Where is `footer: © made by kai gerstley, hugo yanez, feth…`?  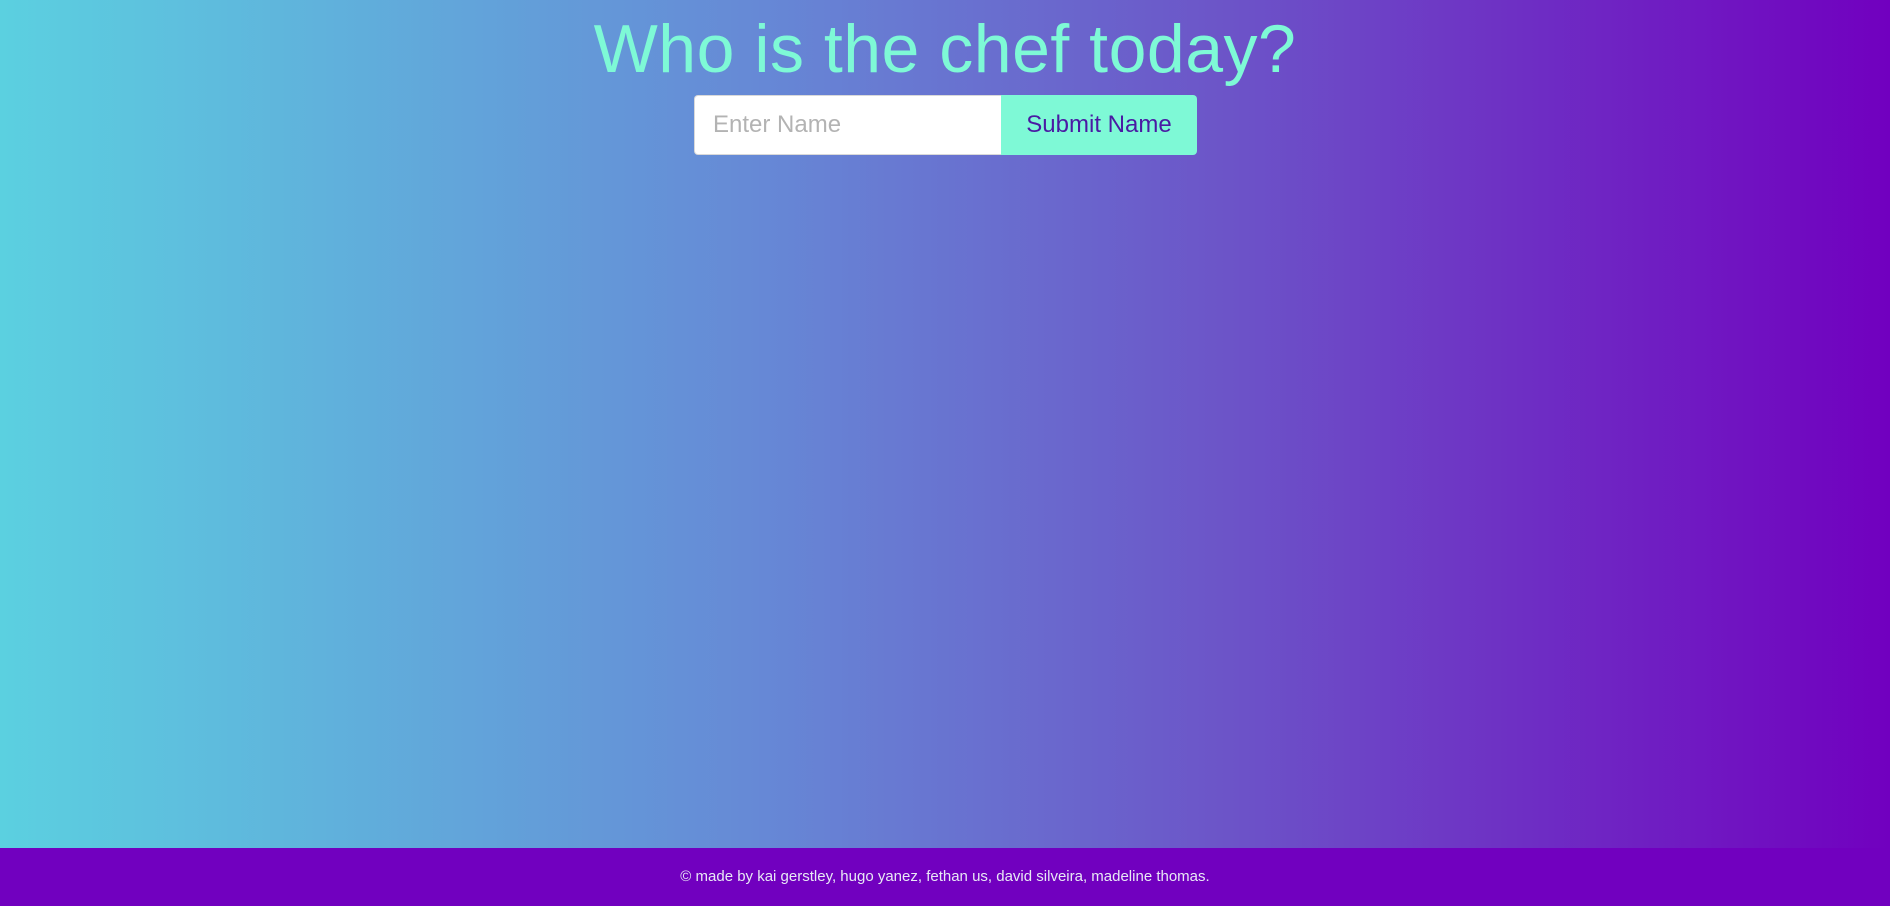 footer: © made by kai gerstley, hugo yanez, feth… is located at coordinates (945, 877).